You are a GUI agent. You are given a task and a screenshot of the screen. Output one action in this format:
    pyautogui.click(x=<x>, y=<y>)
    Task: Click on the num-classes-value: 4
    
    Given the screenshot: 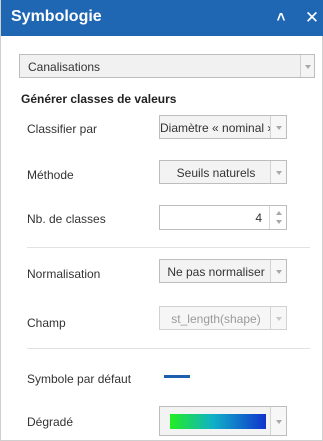 What is the action you would take?
    pyautogui.click(x=258, y=218)
    